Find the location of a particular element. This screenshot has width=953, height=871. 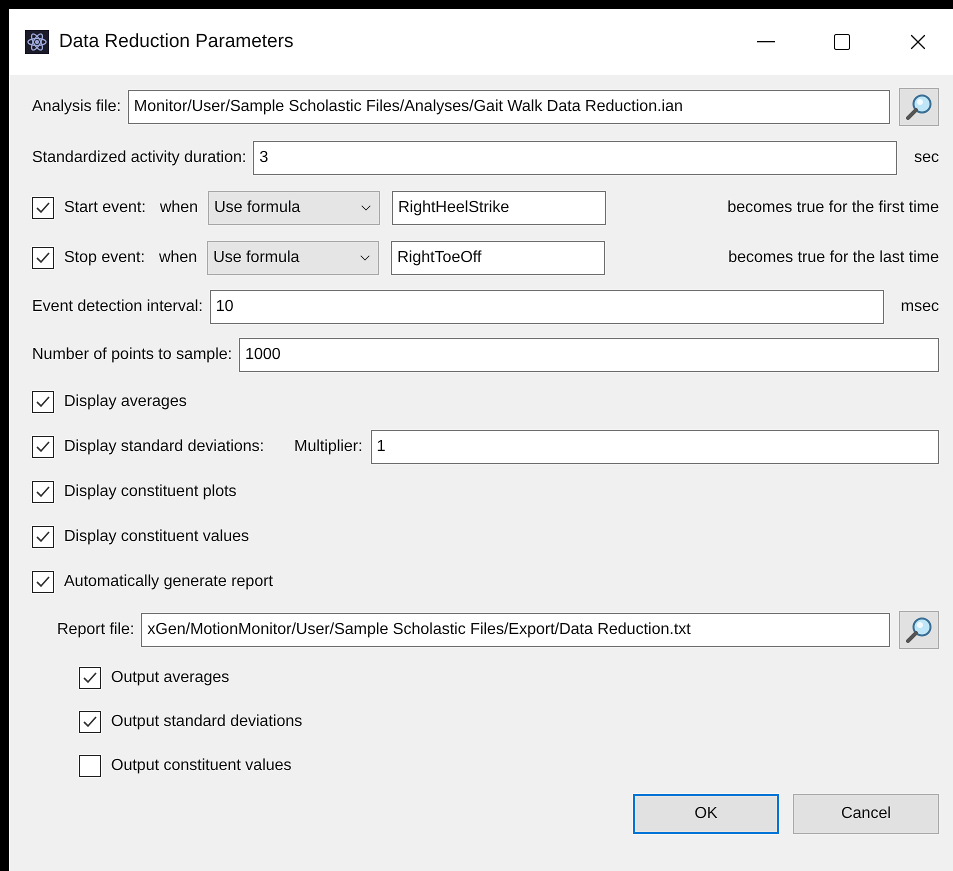

atom-icon is located at coordinates (37, 42).